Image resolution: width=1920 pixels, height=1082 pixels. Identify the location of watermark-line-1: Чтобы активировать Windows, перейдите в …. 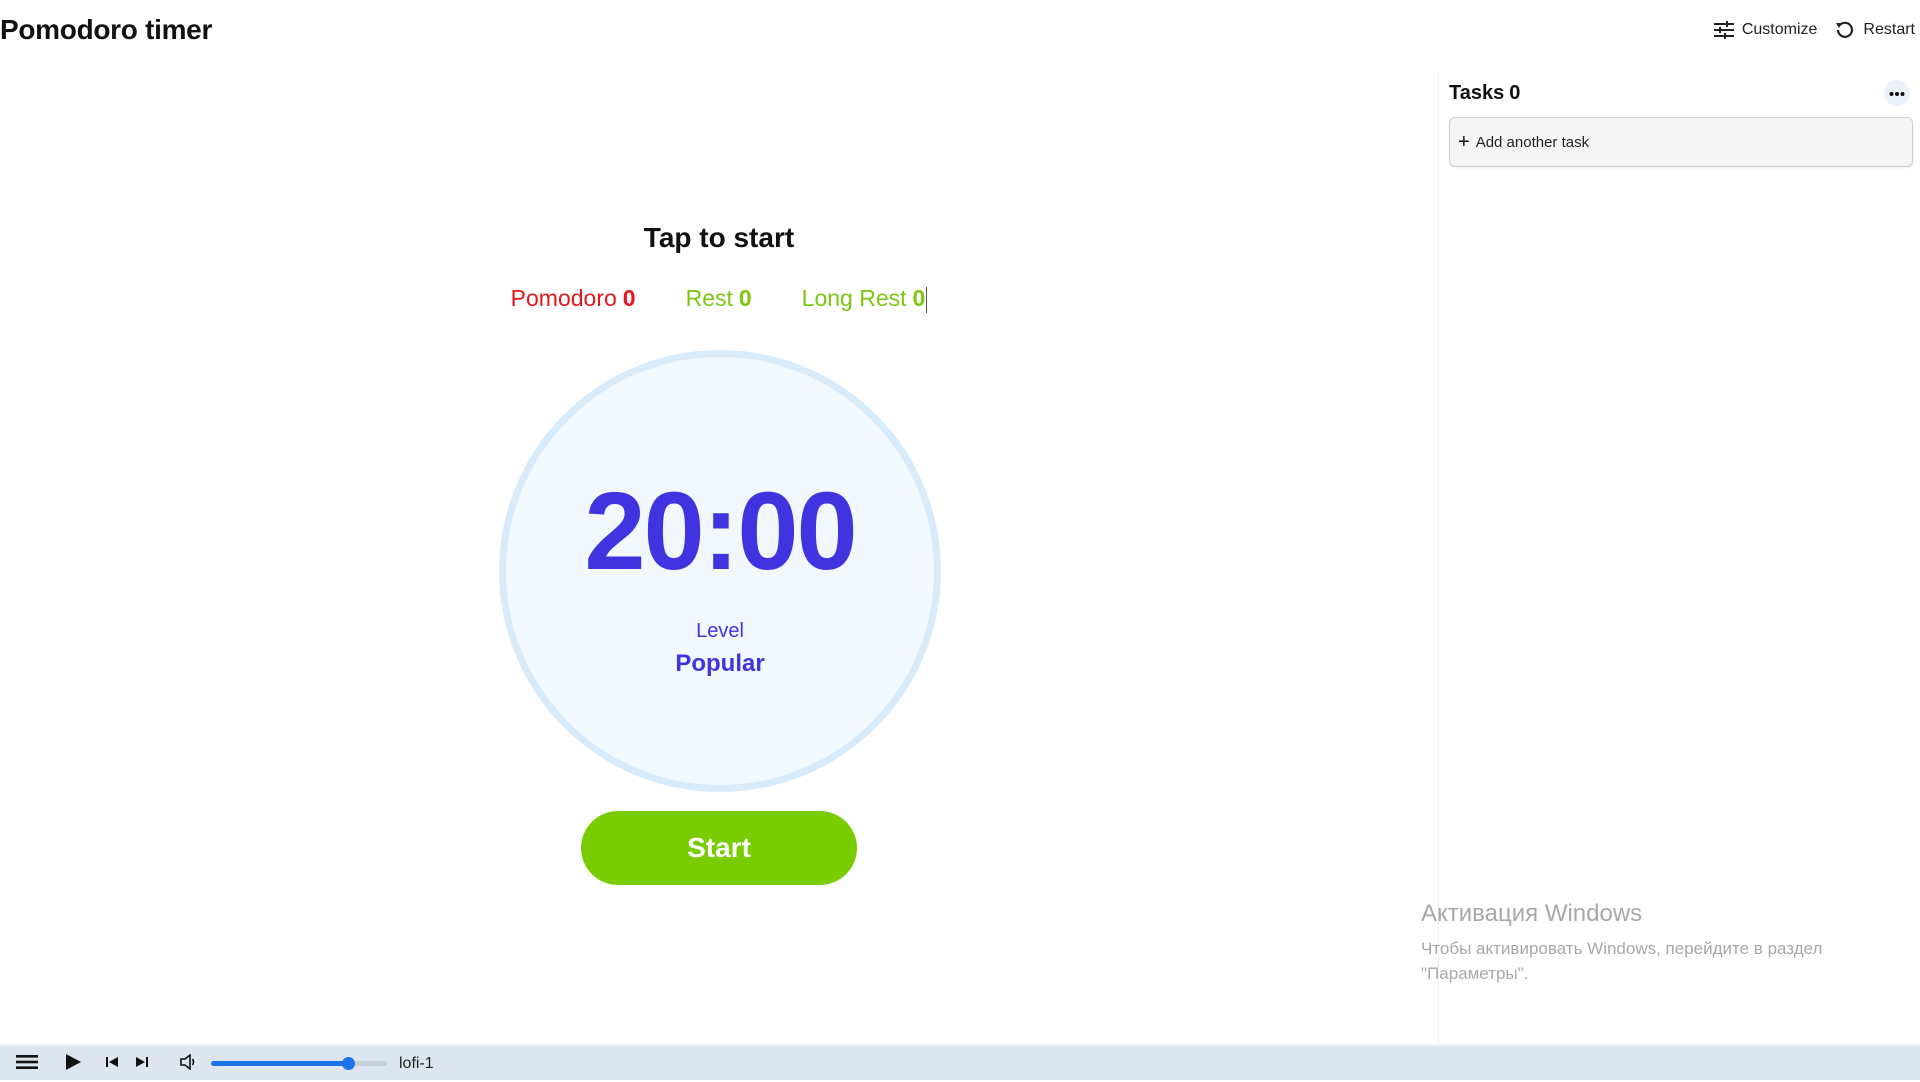
(1621, 948).